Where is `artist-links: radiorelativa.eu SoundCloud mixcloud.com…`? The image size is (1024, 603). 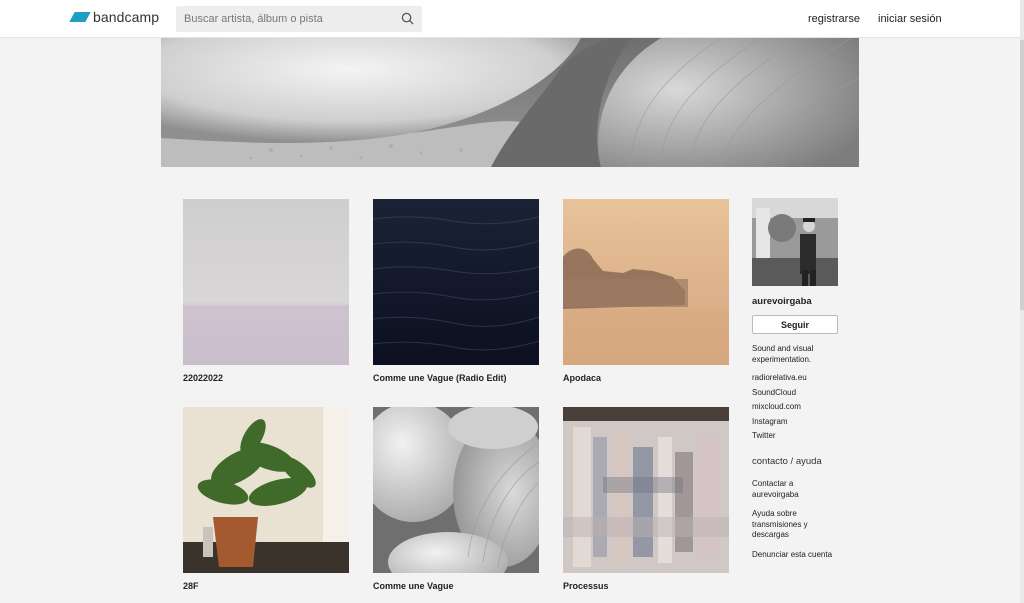
artist-links: radiorelativa.eu SoundCloud mixcloud.com… is located at coordinates (795, 409).